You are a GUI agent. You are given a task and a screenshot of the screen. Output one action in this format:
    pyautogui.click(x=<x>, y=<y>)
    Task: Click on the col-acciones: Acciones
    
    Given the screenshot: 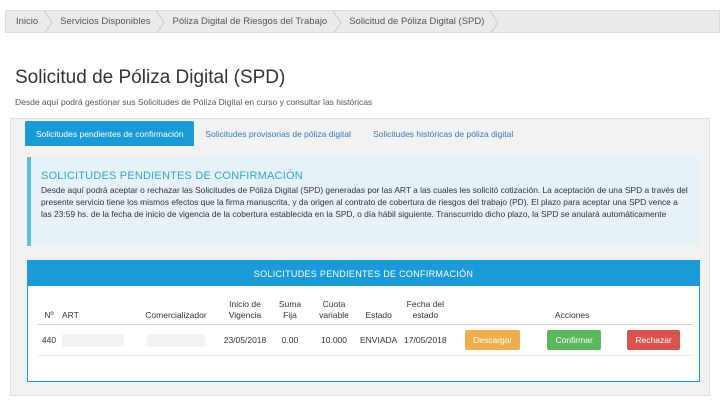 What is the action you would take?
    pyautogui.click(x=572, y=312)
    